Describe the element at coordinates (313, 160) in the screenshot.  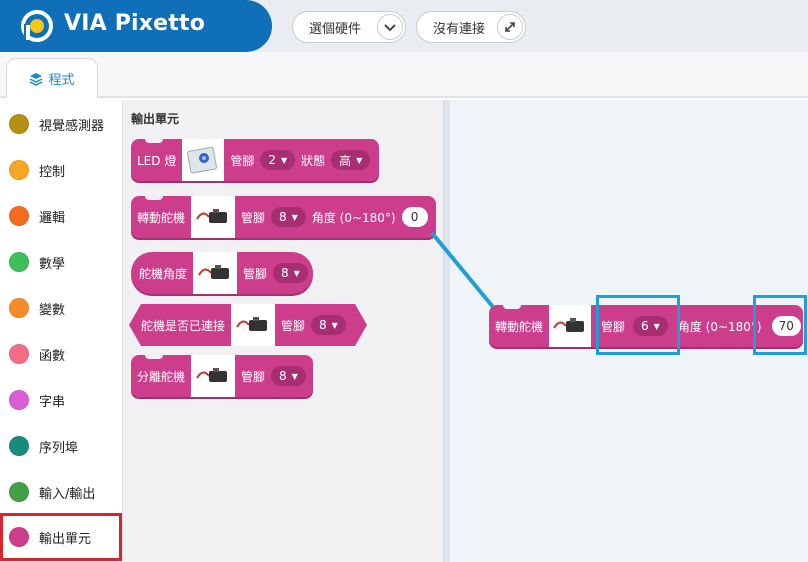
I see `block-label: 狀態` at that location.